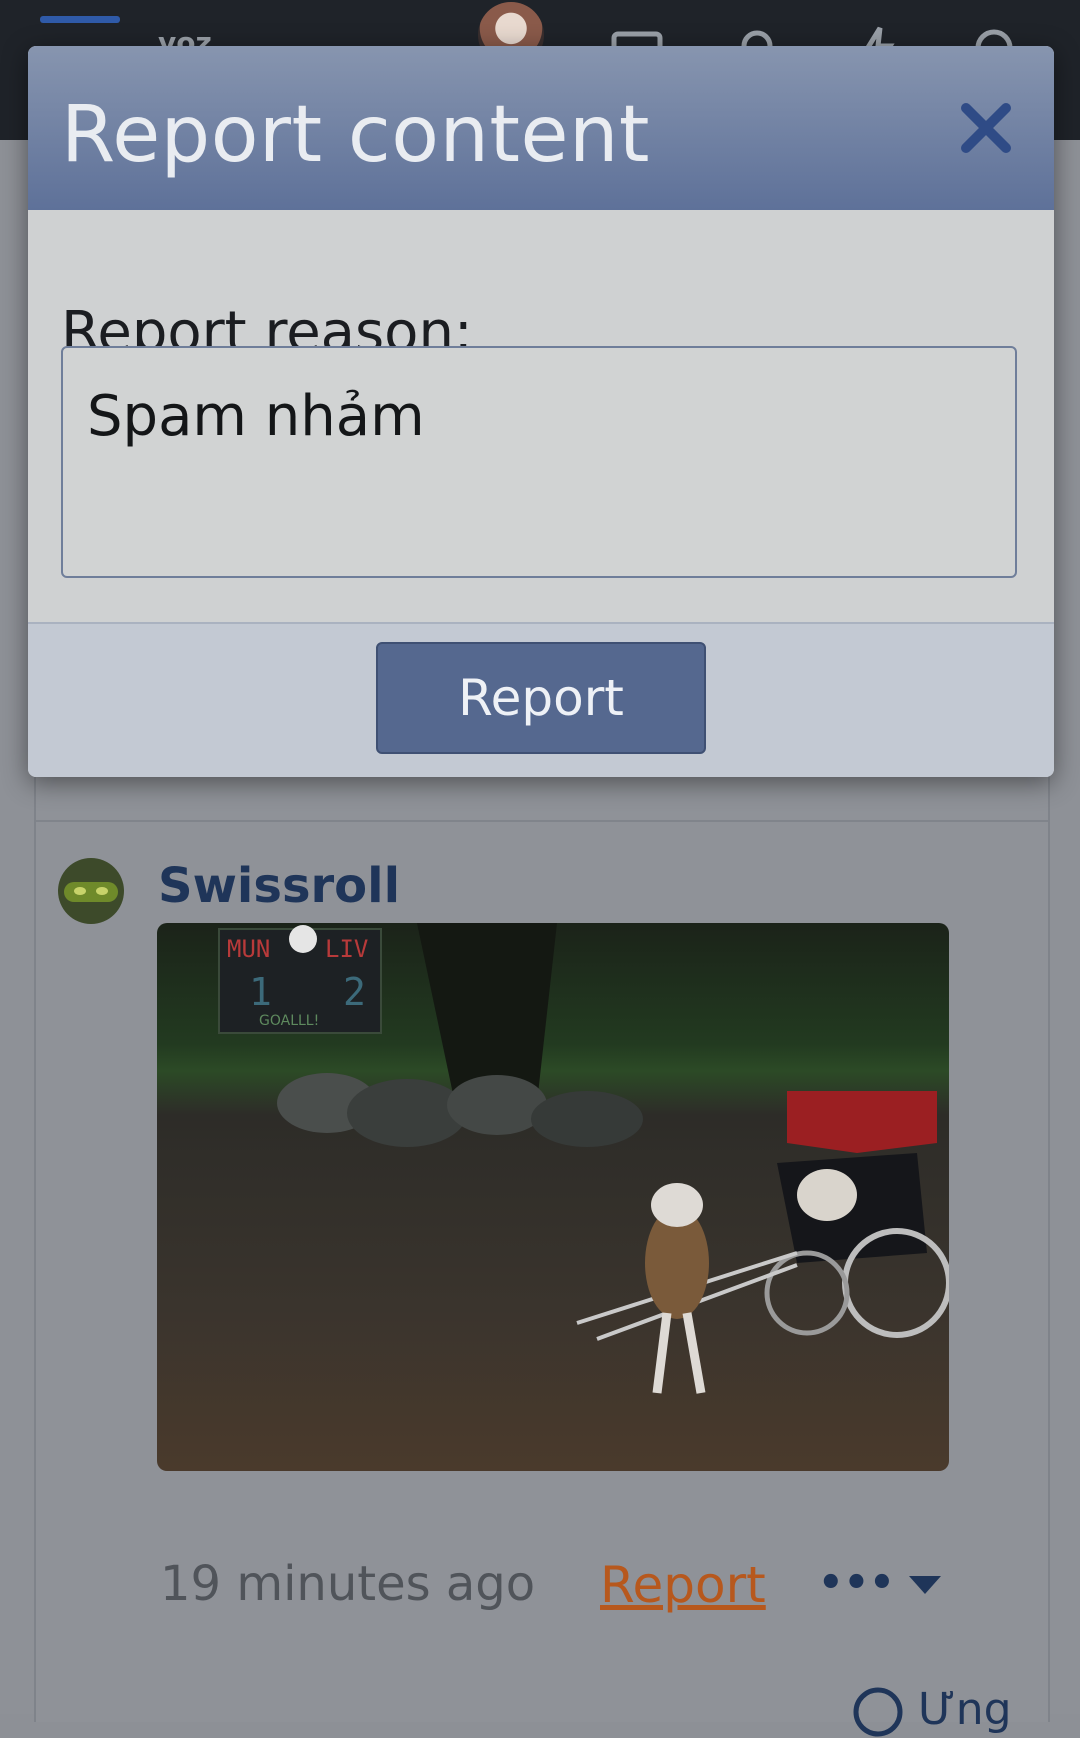 This screenshot has height=1738, width=1080. What do you see at coordinates (878, 1712) in the screenshot?
I see `smile-icon` at bounding box center [878, 1712].